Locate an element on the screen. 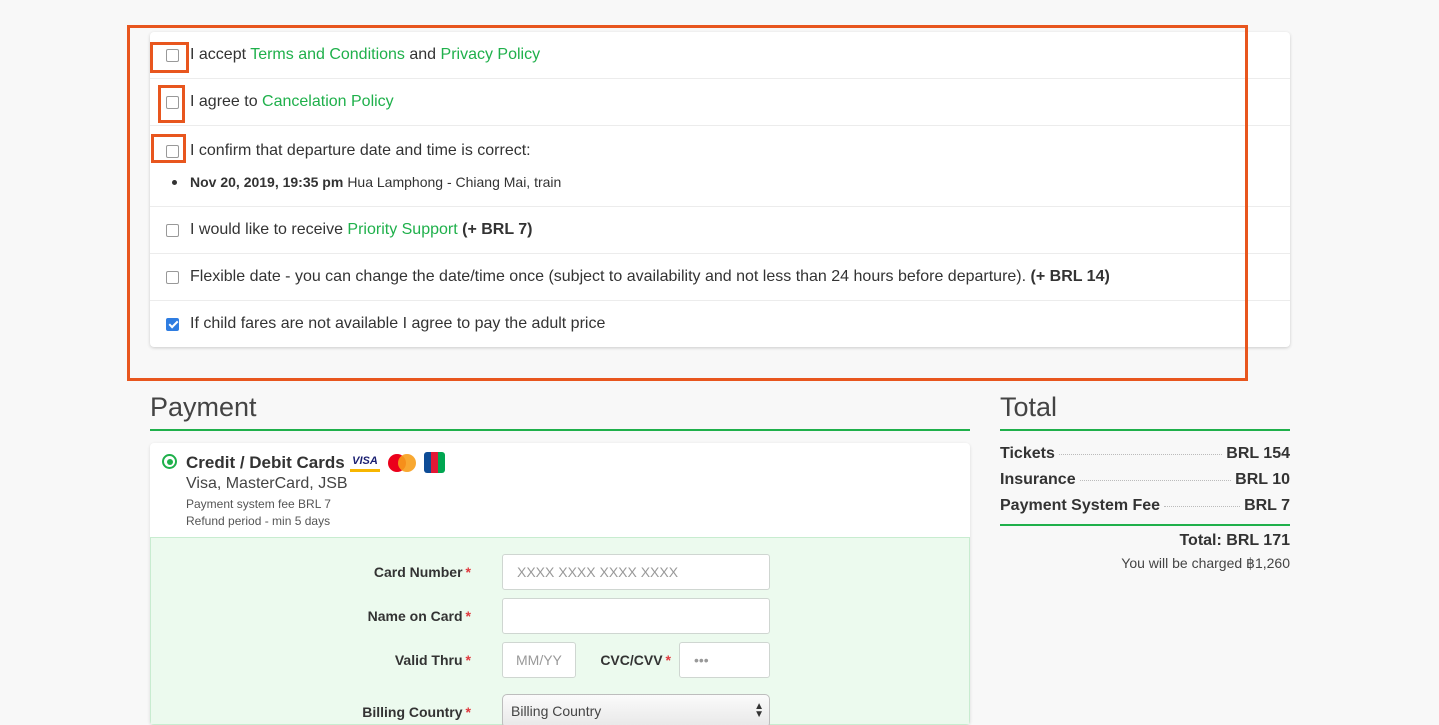  highlight-cancelation-checkbox is located at coordinates (171, 104).